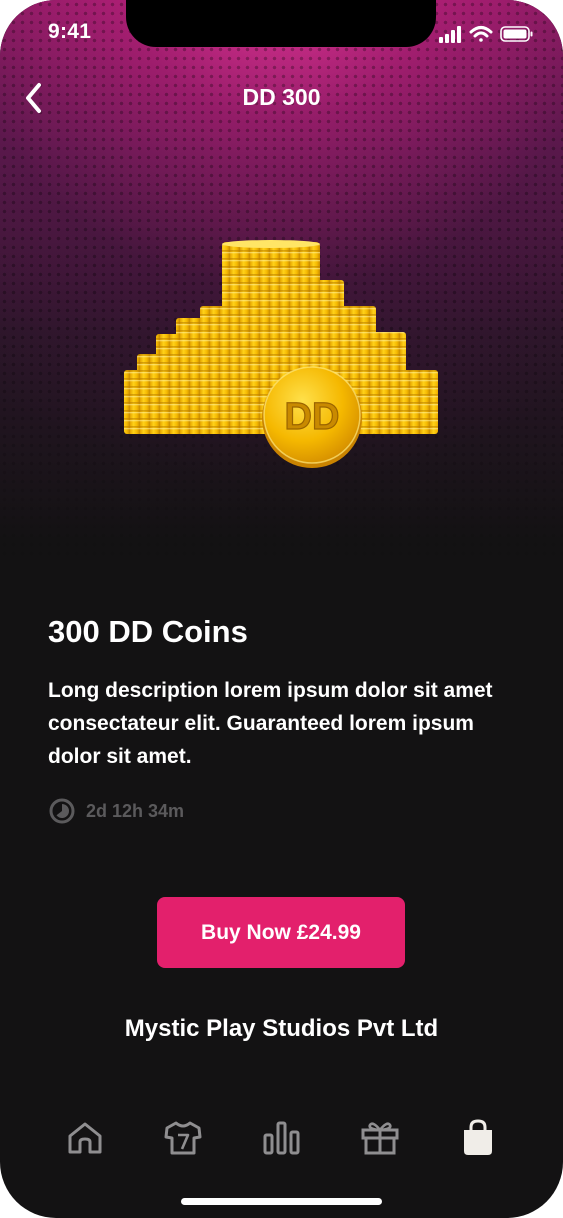  Describe the element at coordinates (281, 932) in the screenshot. I see `buy-now-button: Buy Now £24.99` at that location.